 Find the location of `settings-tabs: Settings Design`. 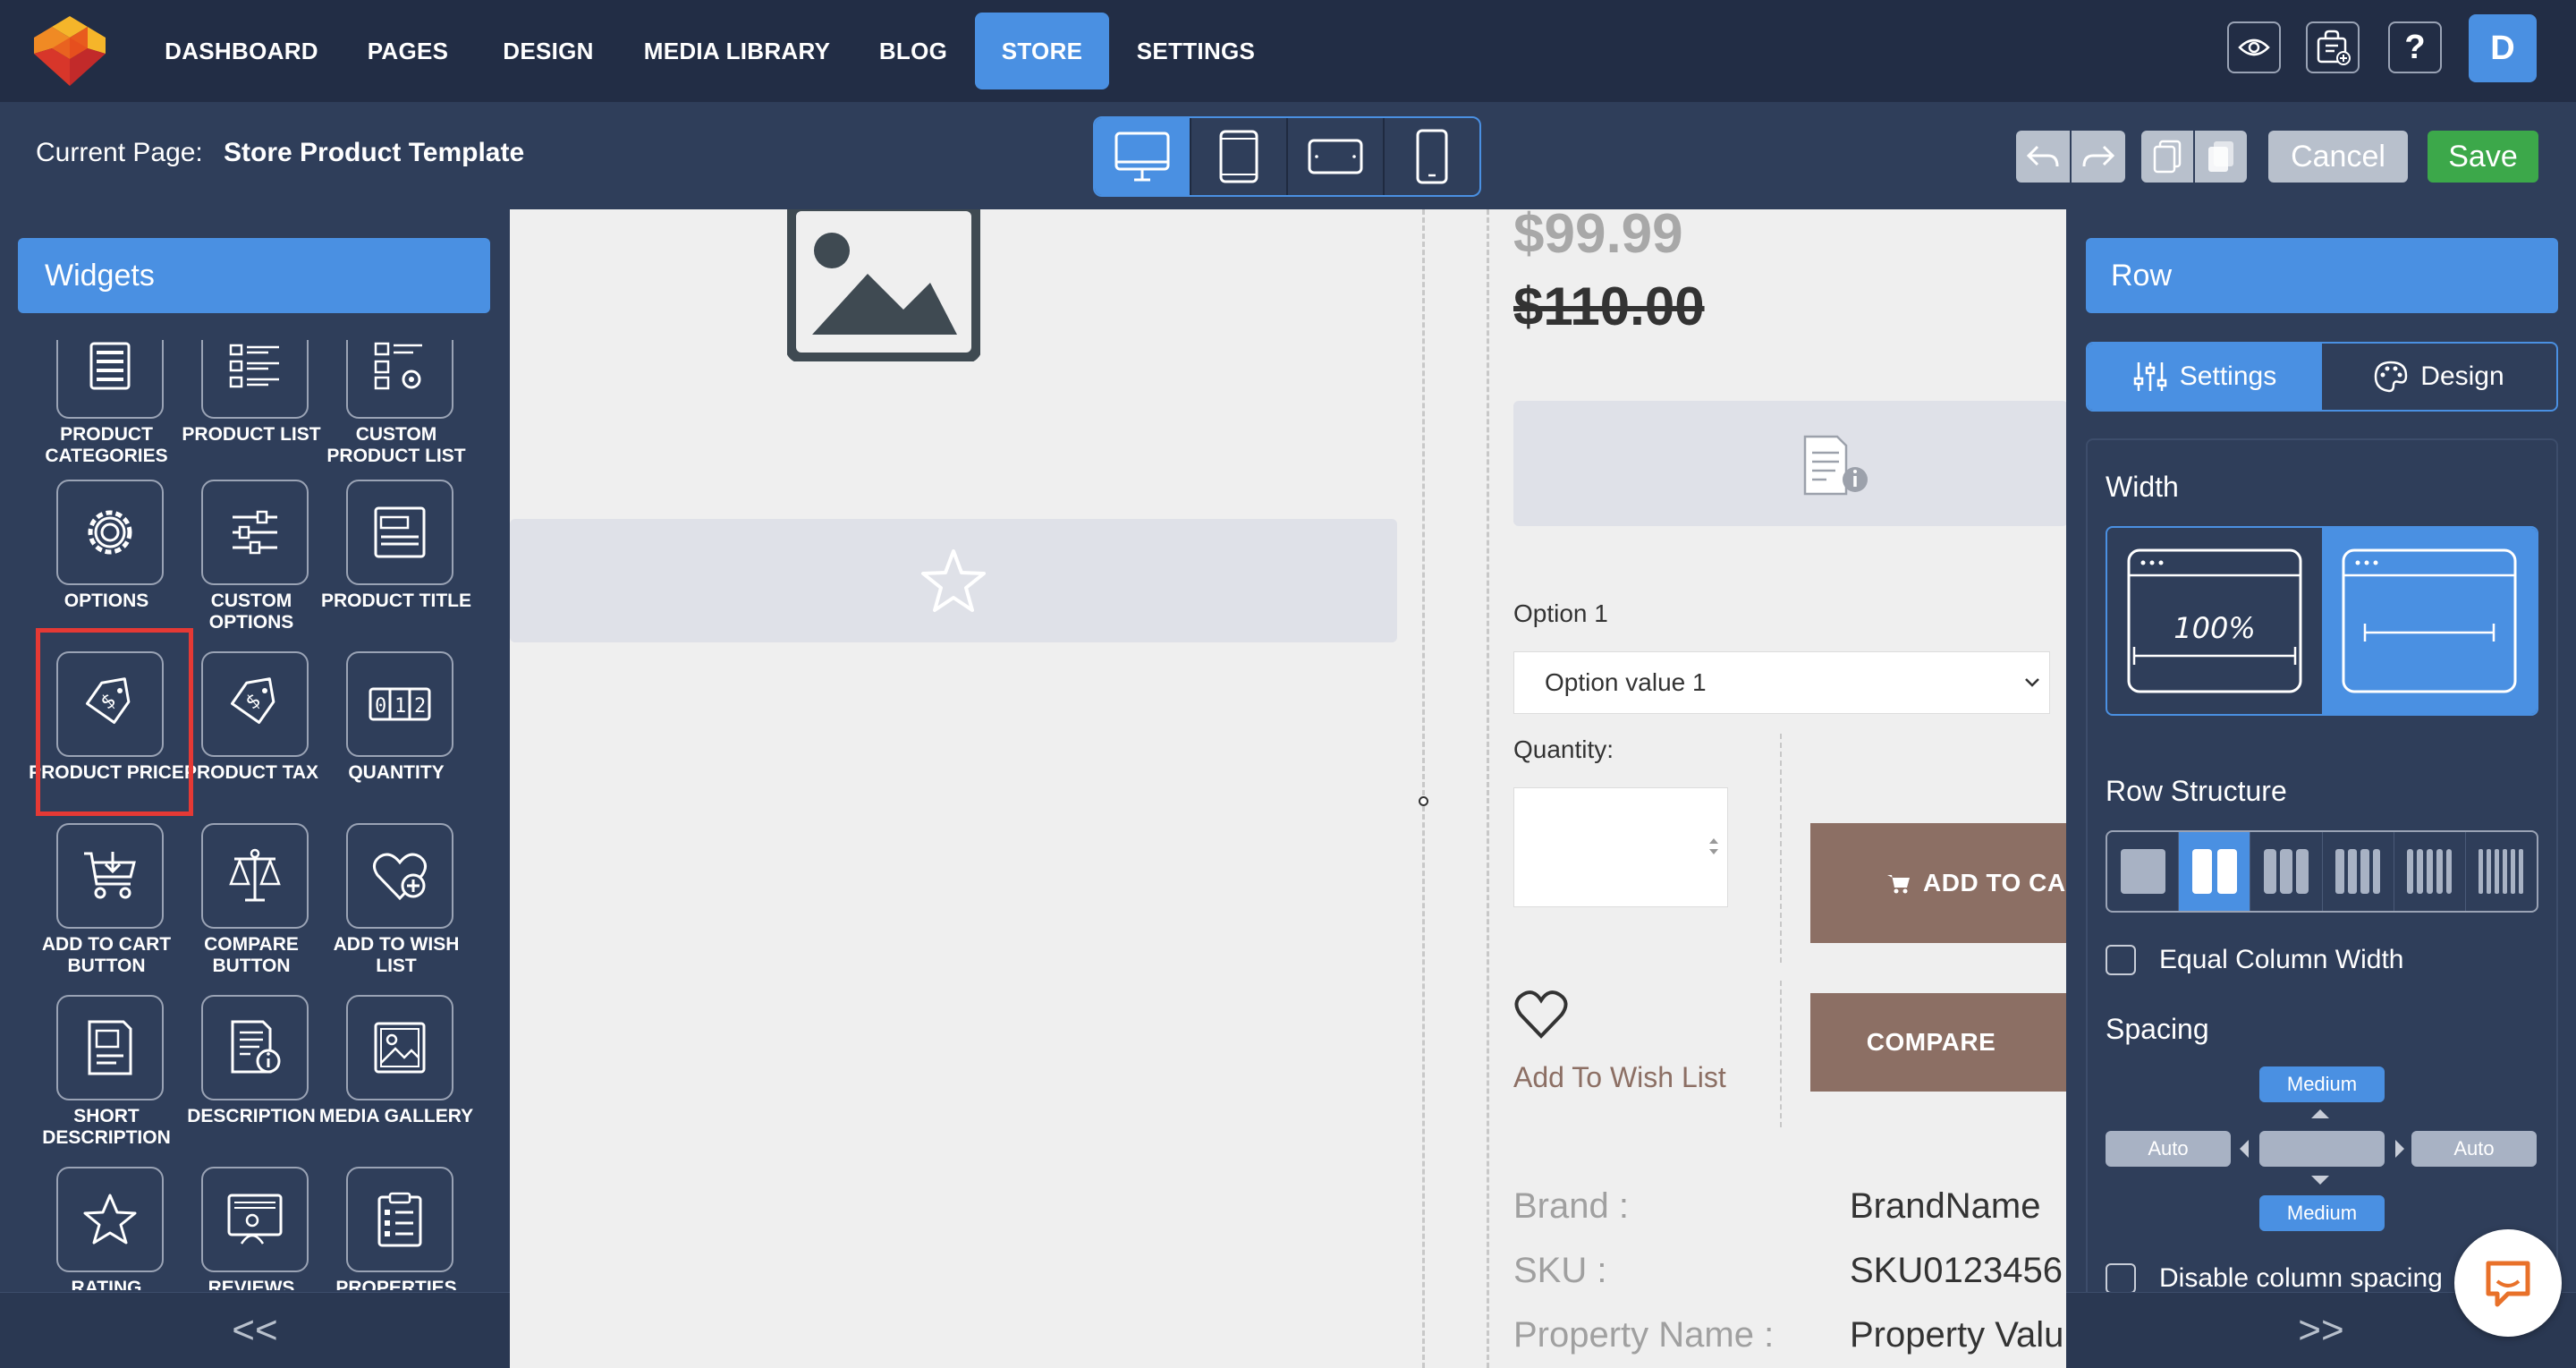

settings-tabs: Settings Design is located at coordinates (2322, 377).